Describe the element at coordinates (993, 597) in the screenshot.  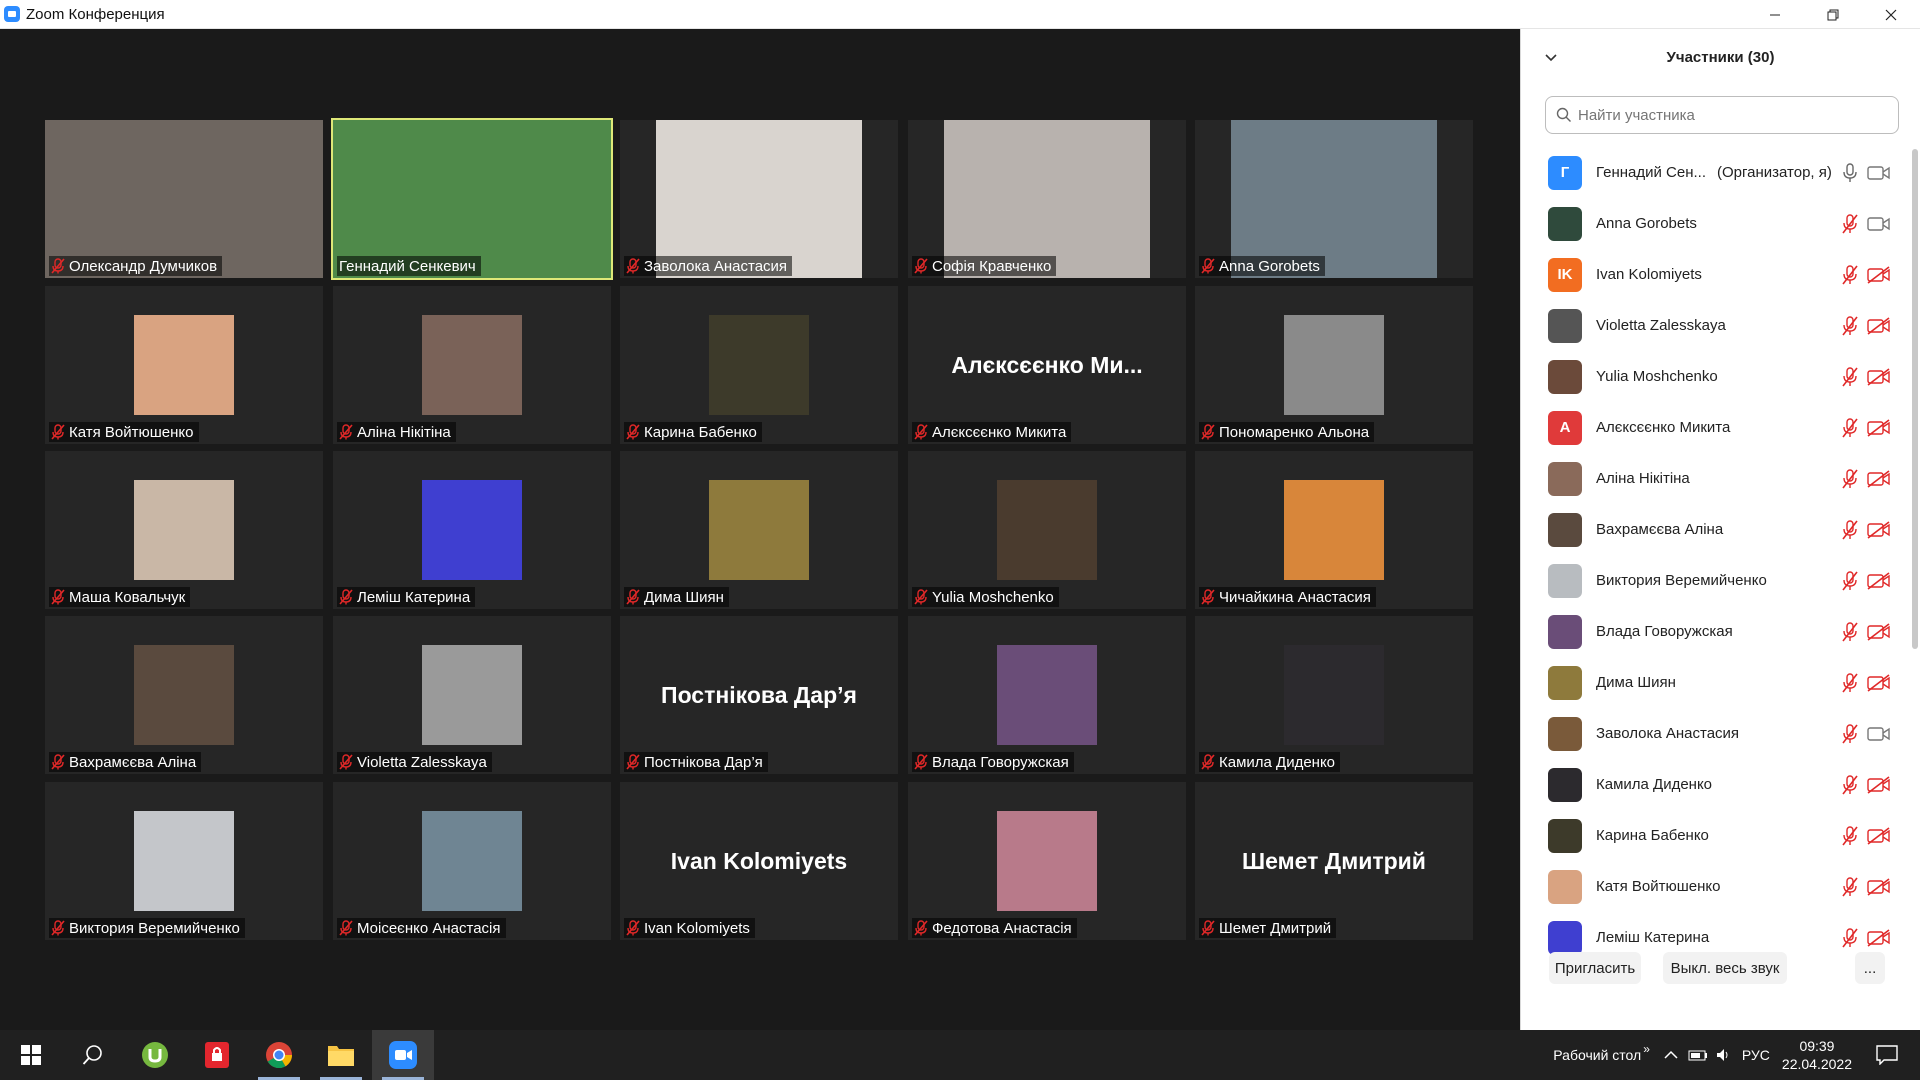
I see `tile-name: Yulia Moshchenko` at that location.